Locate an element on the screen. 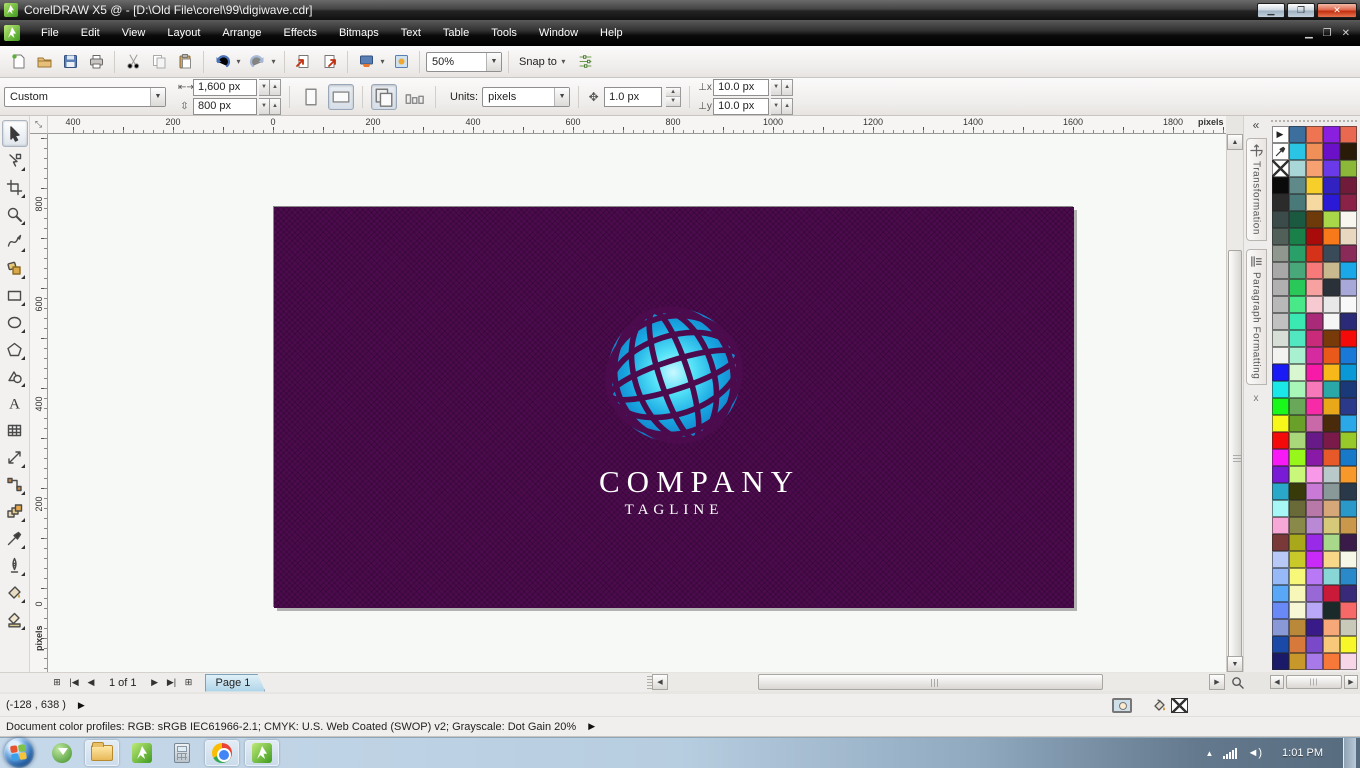  duplicate-y-field: 10.0 px is located at coordinates (741, 106).